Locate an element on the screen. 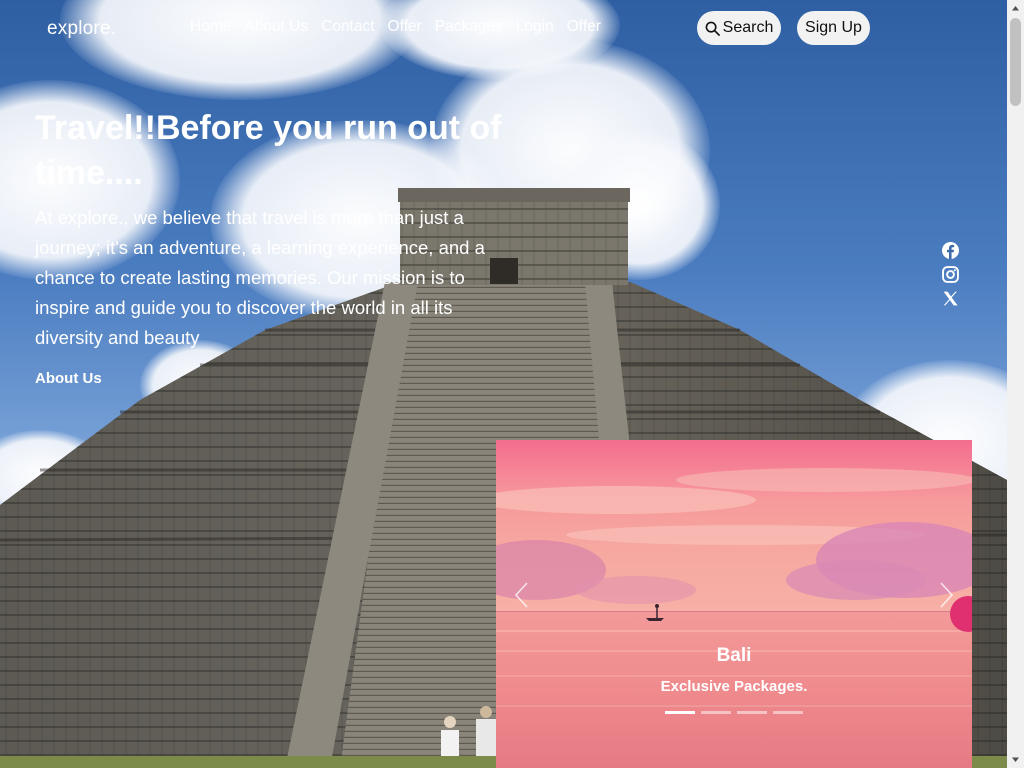  carousel-next-button is located at coordinates (947, 595).